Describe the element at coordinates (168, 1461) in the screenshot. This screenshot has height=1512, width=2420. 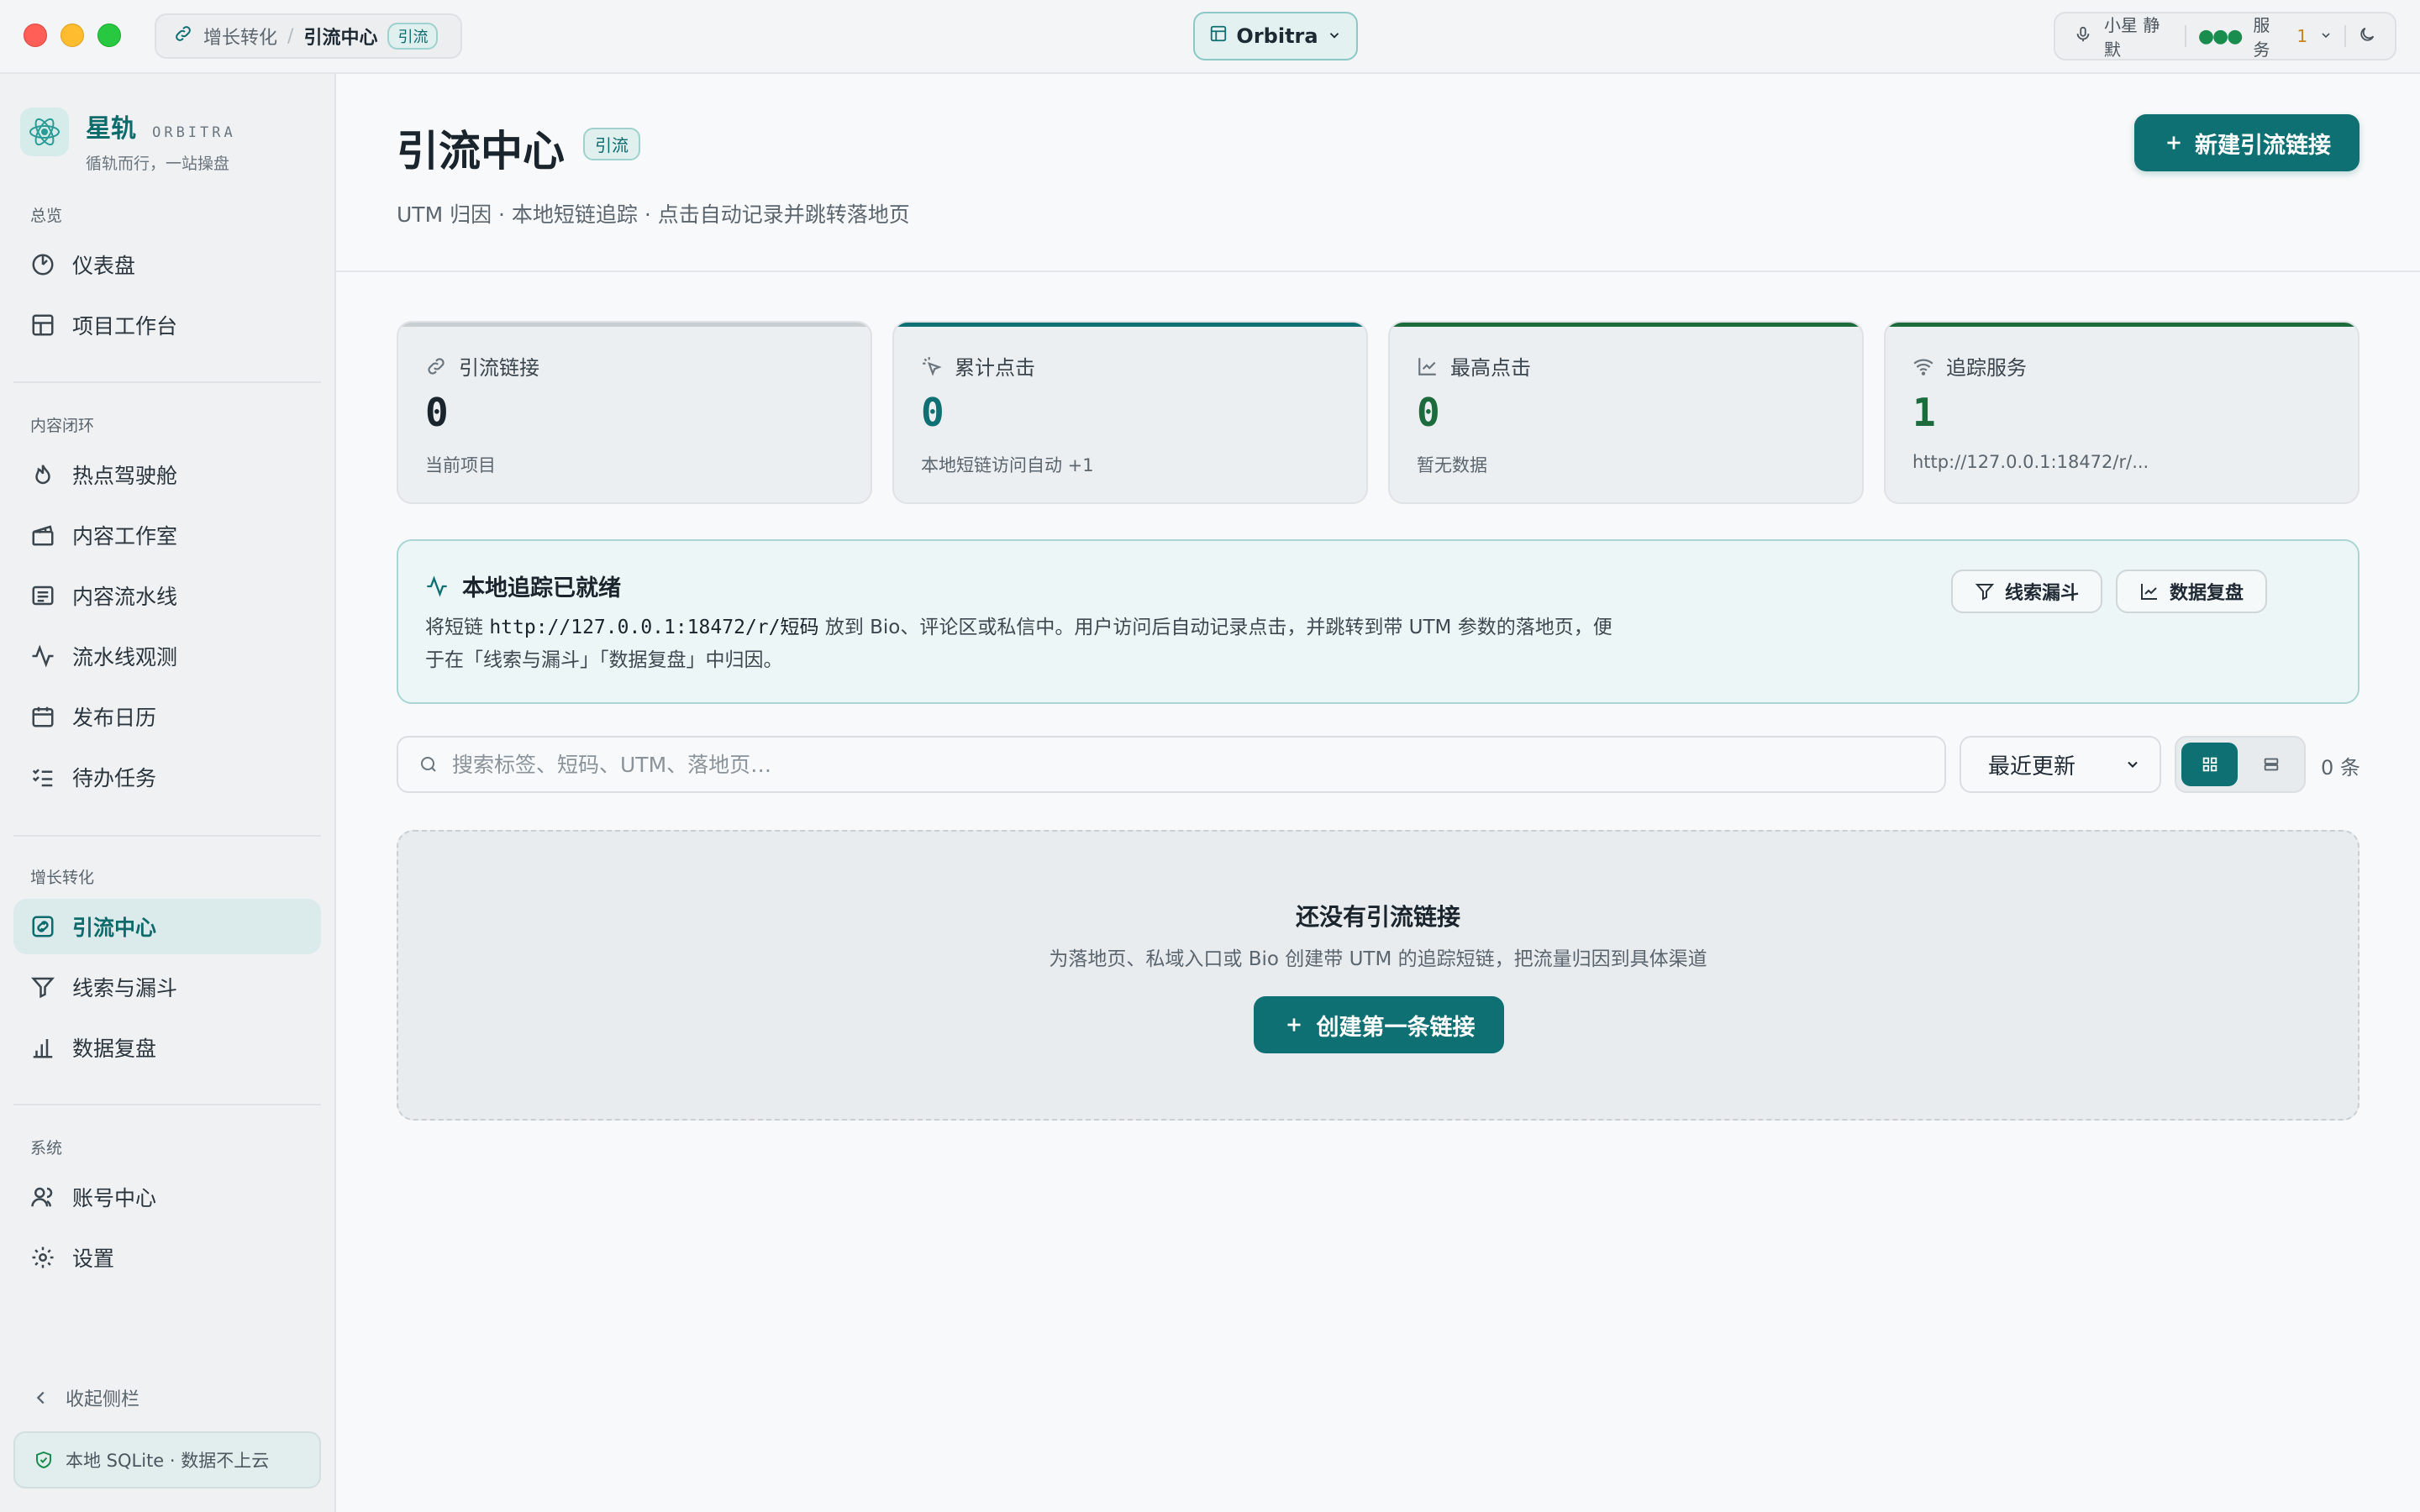
I see `local-storage-text: 本地 SQLite · 数据不上云` at that location.